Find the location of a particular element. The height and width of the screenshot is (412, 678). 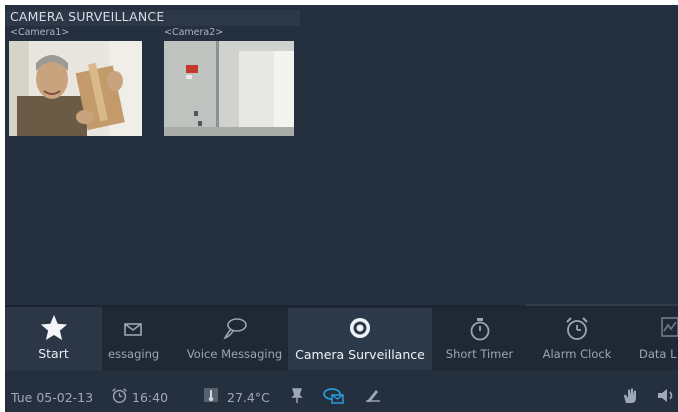

start-button: Start is located at coordinates (53, 338).